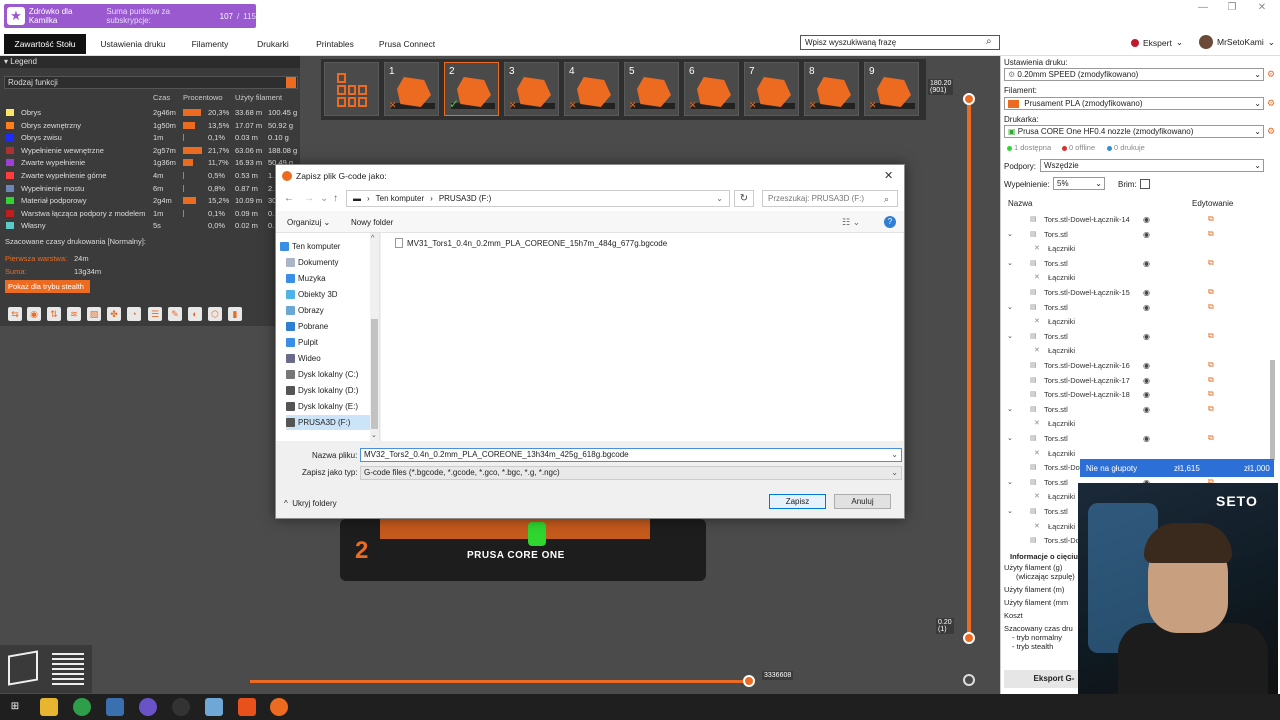  I want to click on object-tile: 5 ✕, so click(651, 89).